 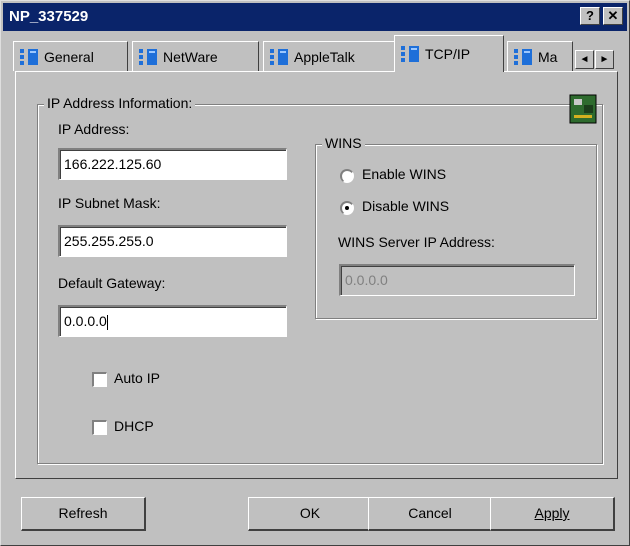 I want to click on tab-appletalk: AppleTalk, so click(x=329, y=56).